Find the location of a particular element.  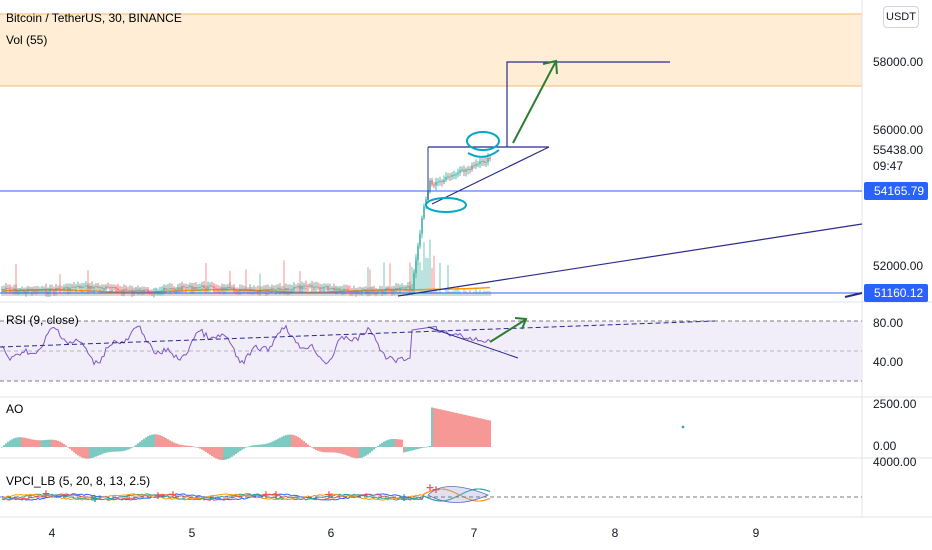

trend-line-bottom is located at coordinates (853, 295).